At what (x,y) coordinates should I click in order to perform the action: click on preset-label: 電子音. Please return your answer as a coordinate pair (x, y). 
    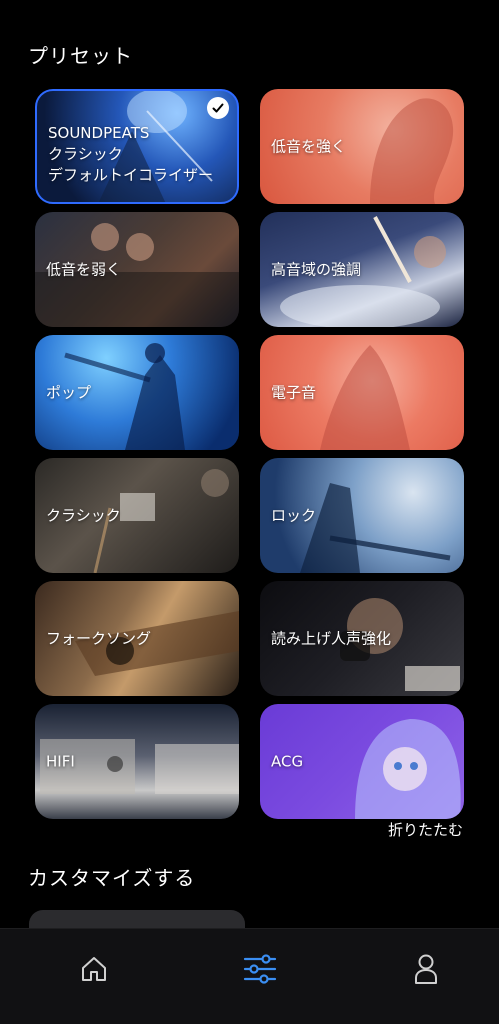
    Looking at the image, I should click on (294, 392).